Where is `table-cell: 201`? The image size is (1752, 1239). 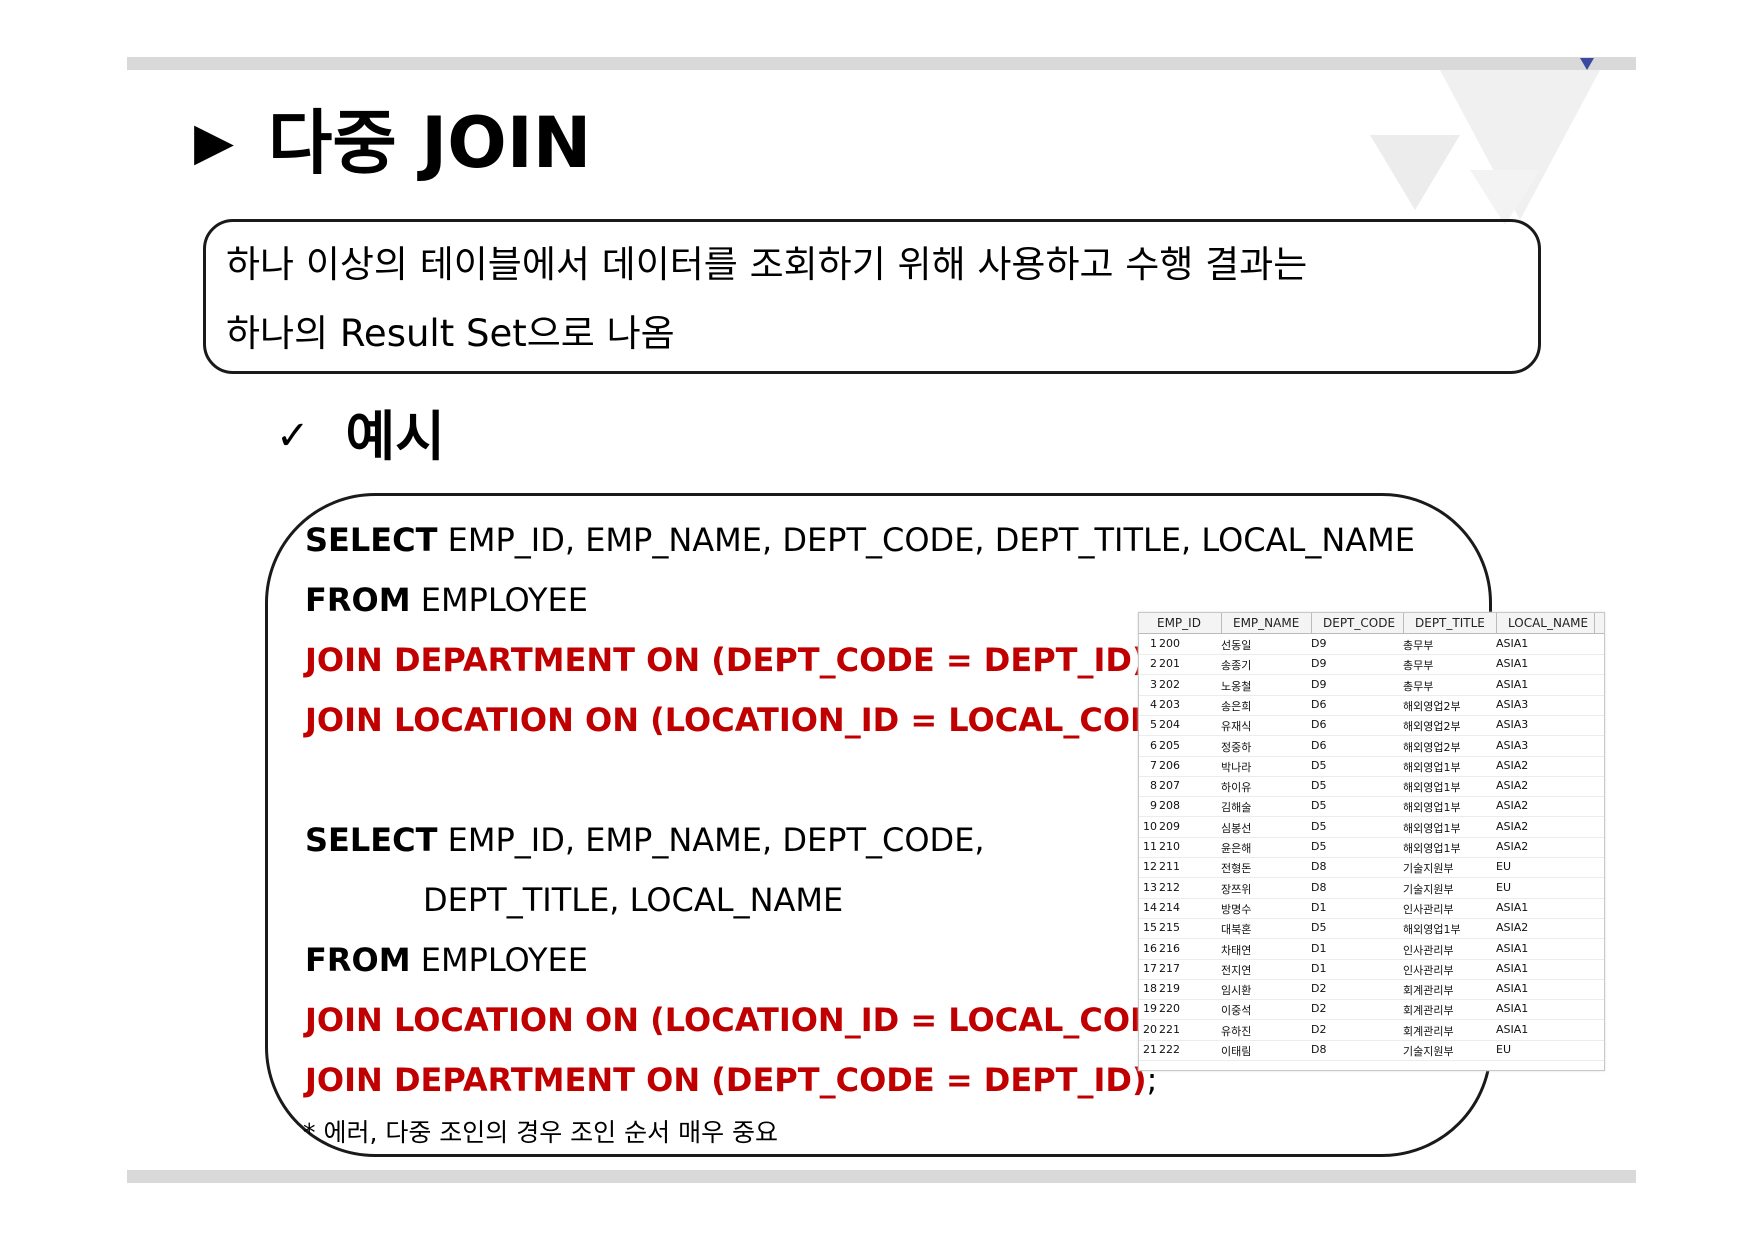 table-cell: 201 is located at coordinates (1169, 664).